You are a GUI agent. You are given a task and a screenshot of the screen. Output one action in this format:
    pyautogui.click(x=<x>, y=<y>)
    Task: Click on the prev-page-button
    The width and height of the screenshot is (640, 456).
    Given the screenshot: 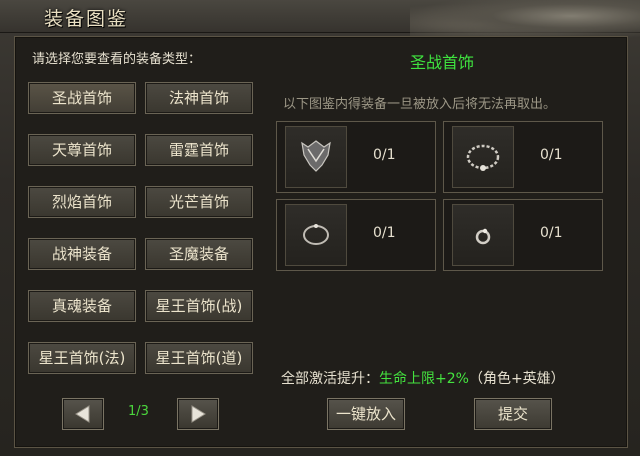 What is the action you would take?
    pyautogui.click(x=83, y=414)
    